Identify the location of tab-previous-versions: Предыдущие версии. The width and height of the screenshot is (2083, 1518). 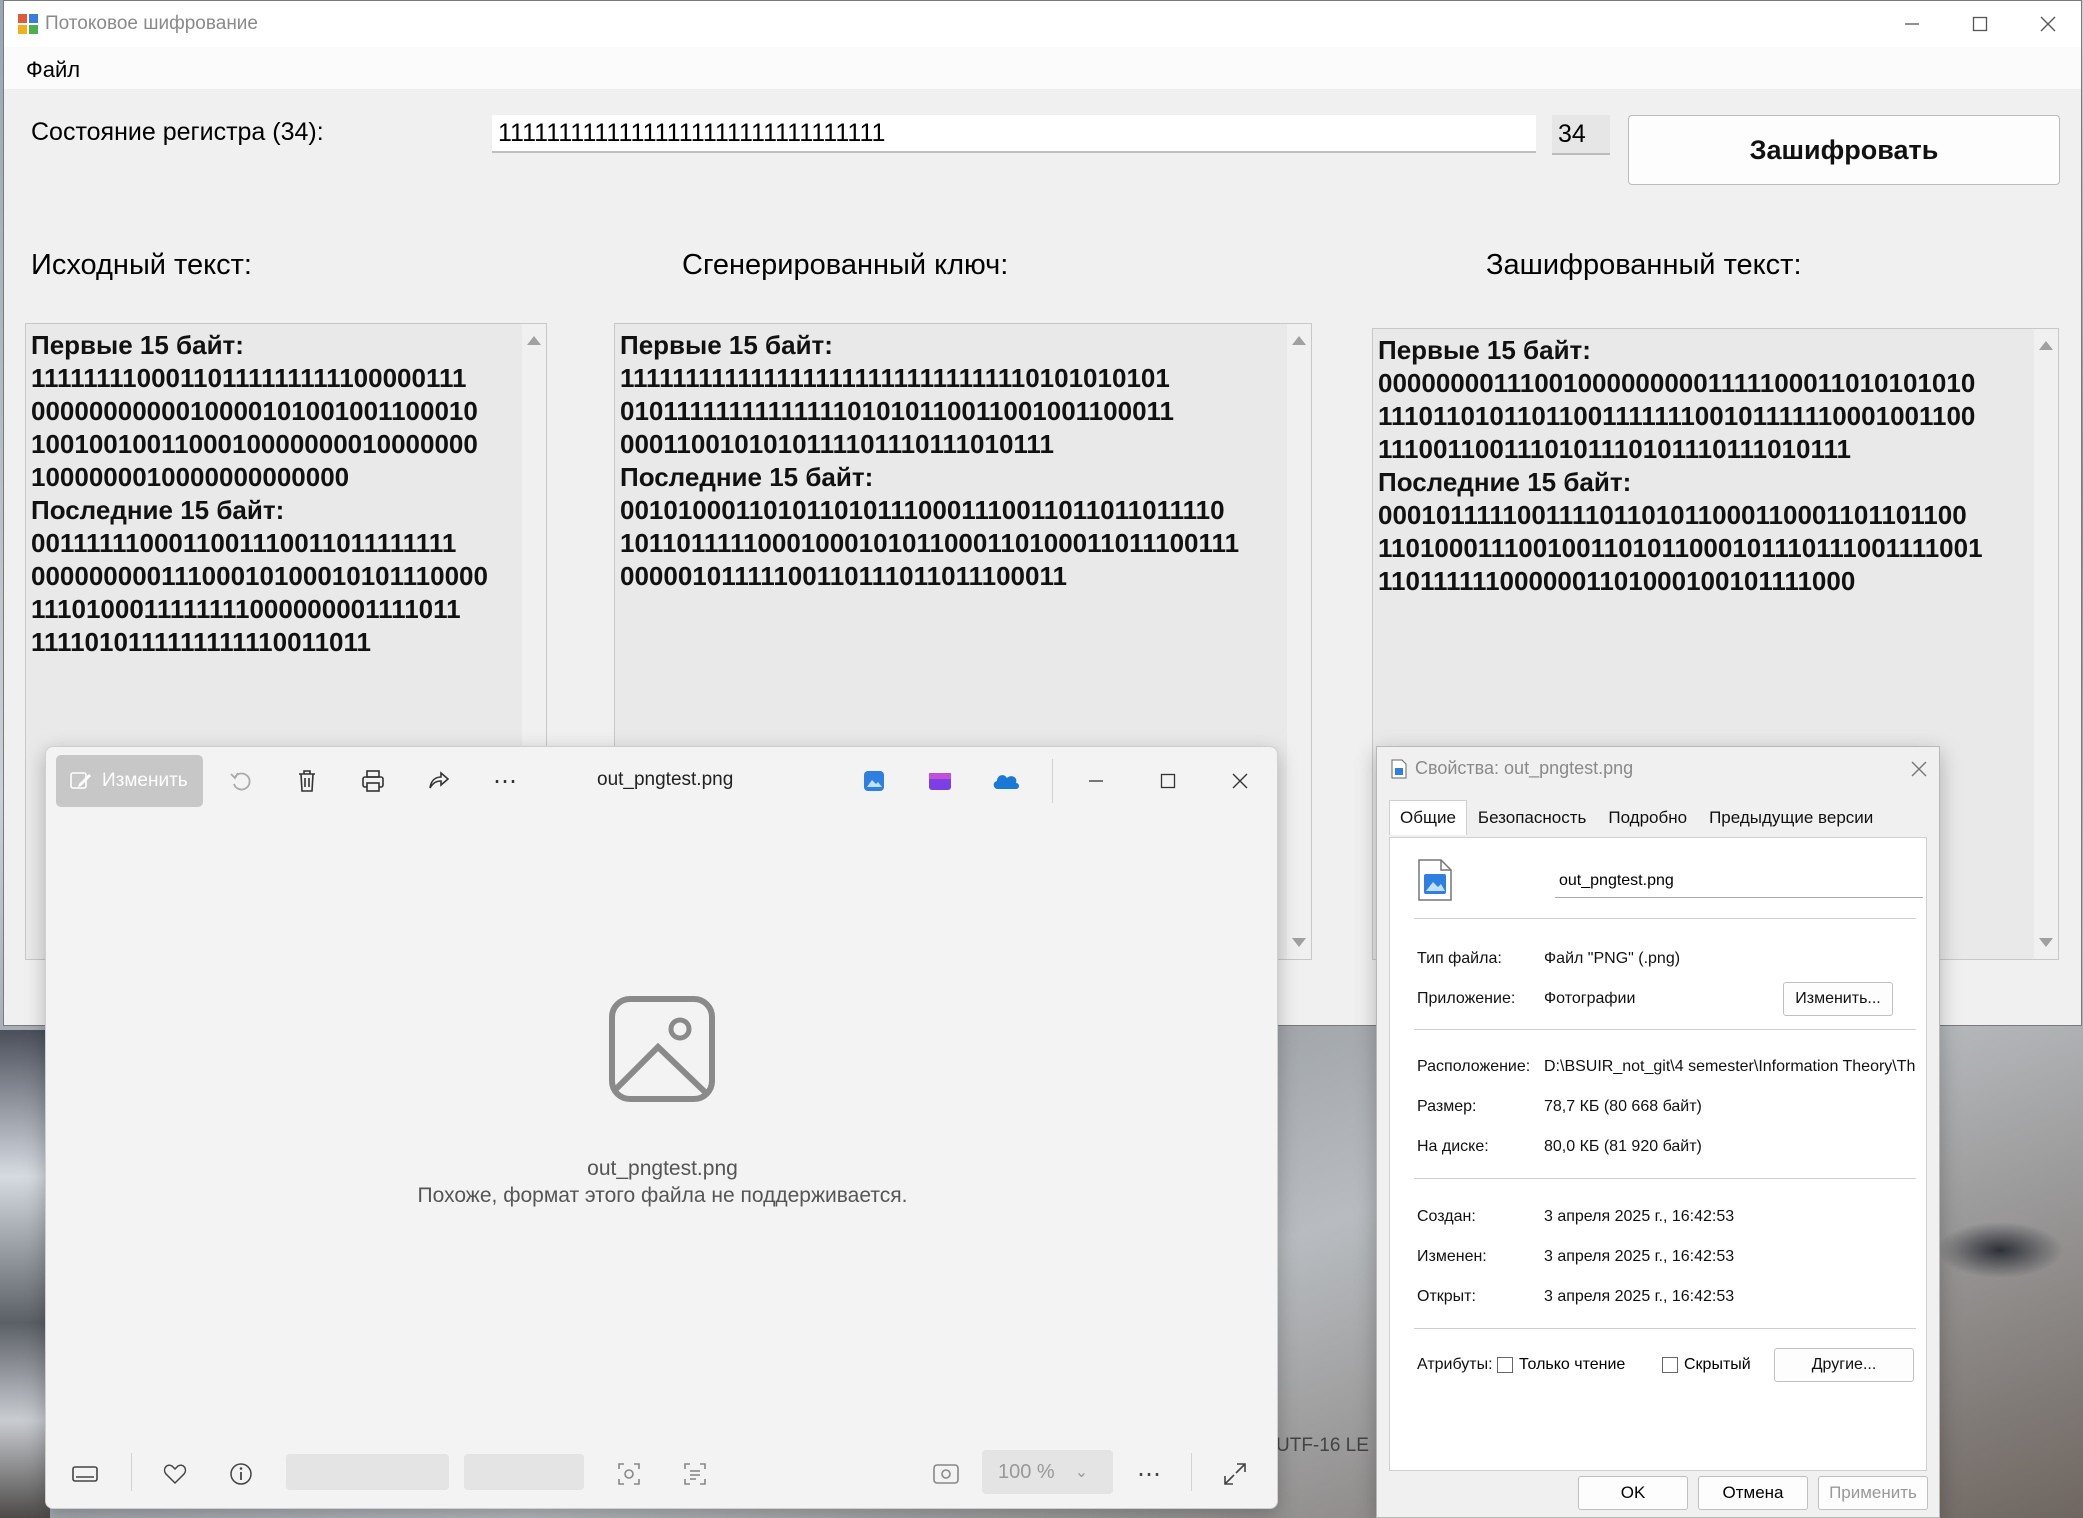
(1791, 817).